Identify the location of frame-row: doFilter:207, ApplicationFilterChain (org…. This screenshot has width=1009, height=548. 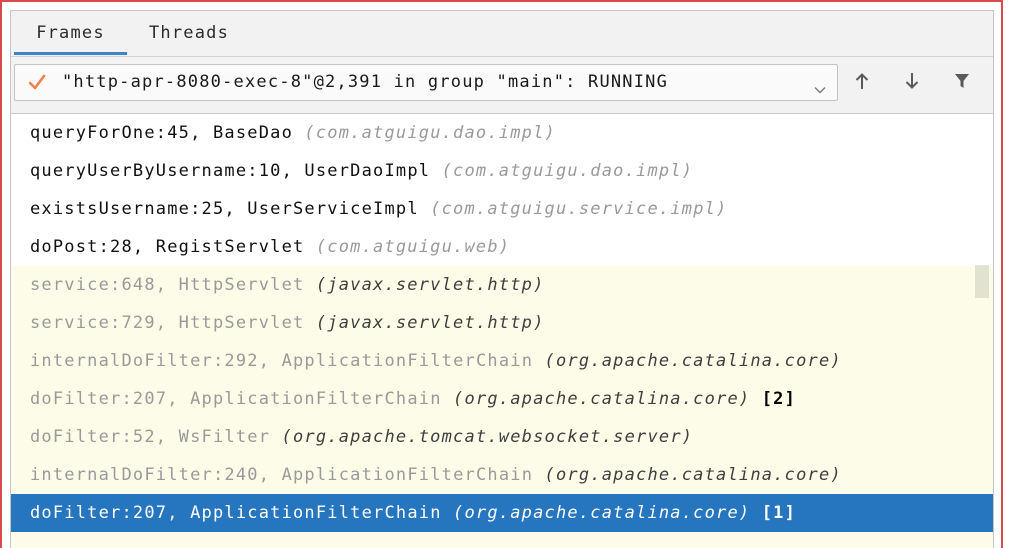
(502, 399).